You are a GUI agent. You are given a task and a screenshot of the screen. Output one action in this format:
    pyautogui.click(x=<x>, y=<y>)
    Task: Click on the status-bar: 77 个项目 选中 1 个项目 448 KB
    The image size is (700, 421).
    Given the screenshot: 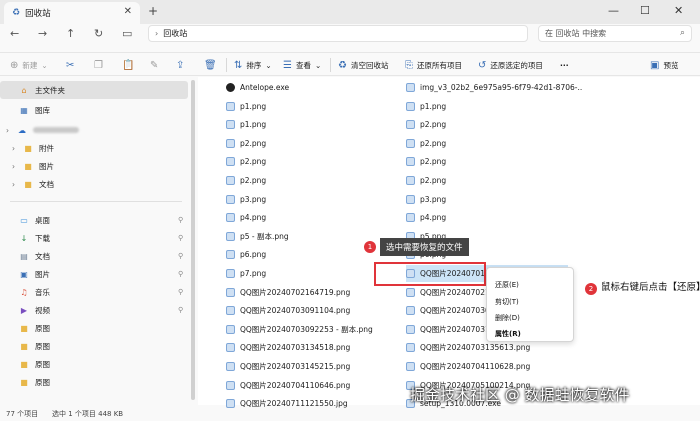 What is the action you would take?
    pyautogui.click(x=350, y=413)
    